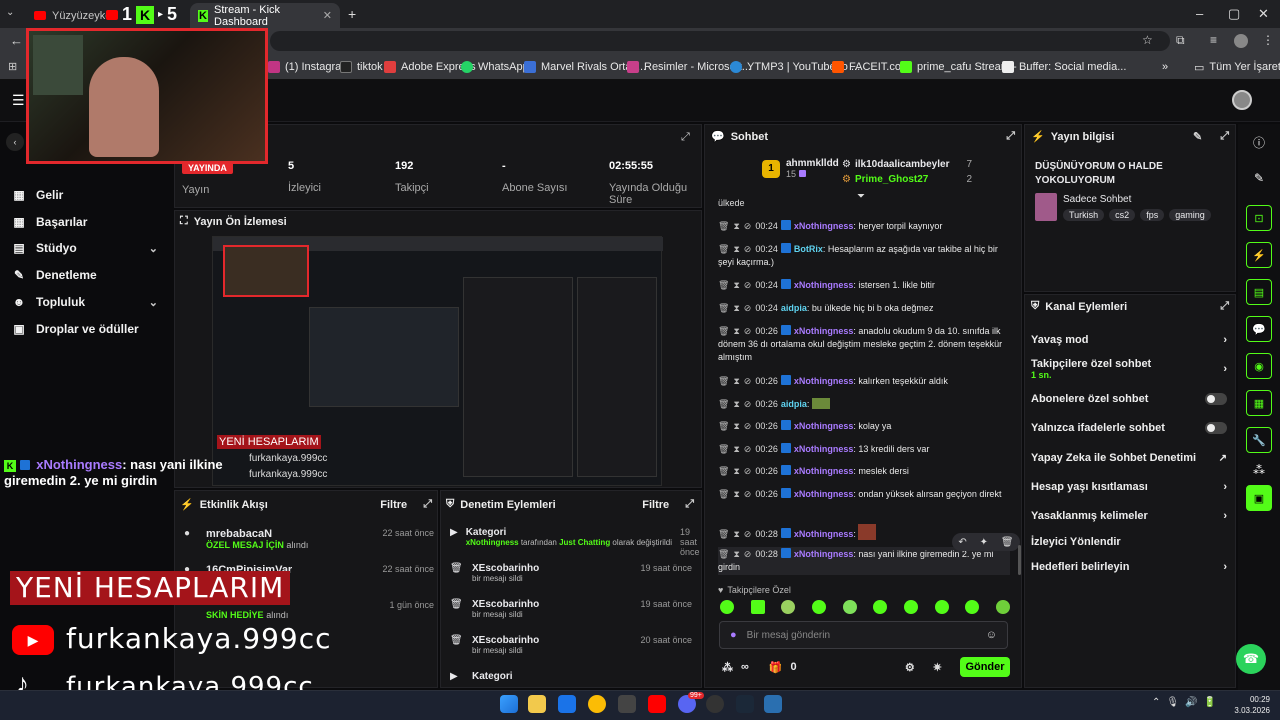 Image resolution: width=1280 pixels, height=720 pixels. I want to click on gift-icon: 🎁, so click(776, 667).